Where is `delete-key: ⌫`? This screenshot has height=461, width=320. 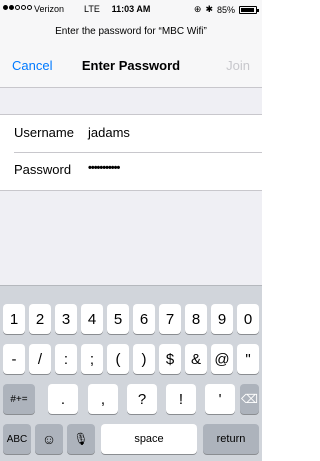
delete-key: ⌫ is located at coordinates (249, 399).